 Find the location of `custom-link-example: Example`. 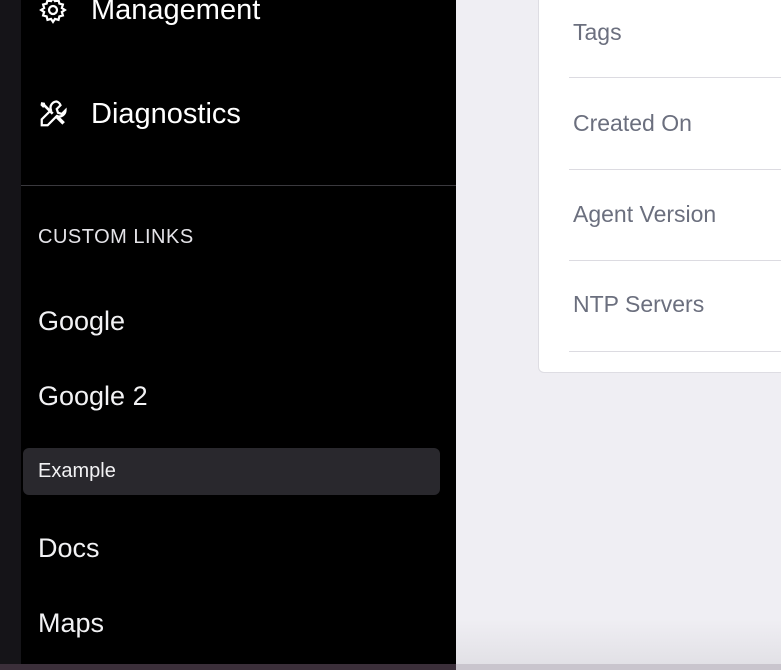

custom-link-example: Example is located at coordinates (231, 471).